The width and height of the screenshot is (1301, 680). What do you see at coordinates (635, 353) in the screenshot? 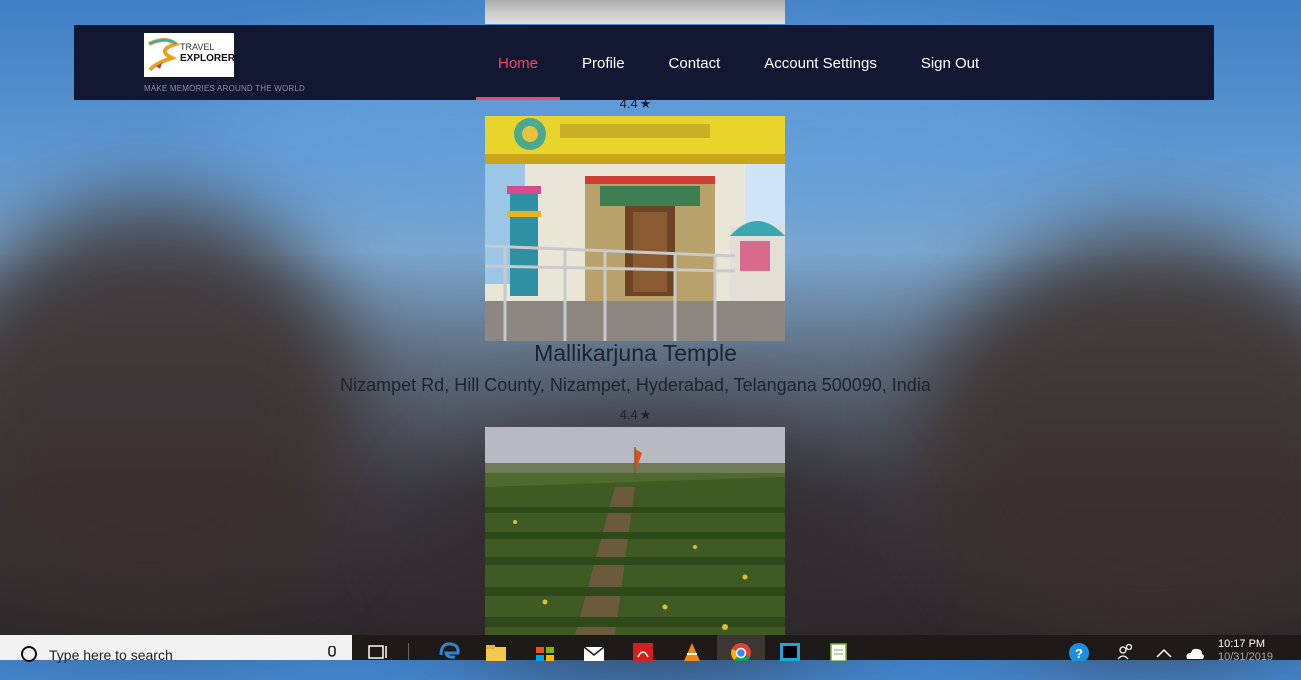
I see `place-name: Mallikarjuna Temple` at bounding box center [635, 353].